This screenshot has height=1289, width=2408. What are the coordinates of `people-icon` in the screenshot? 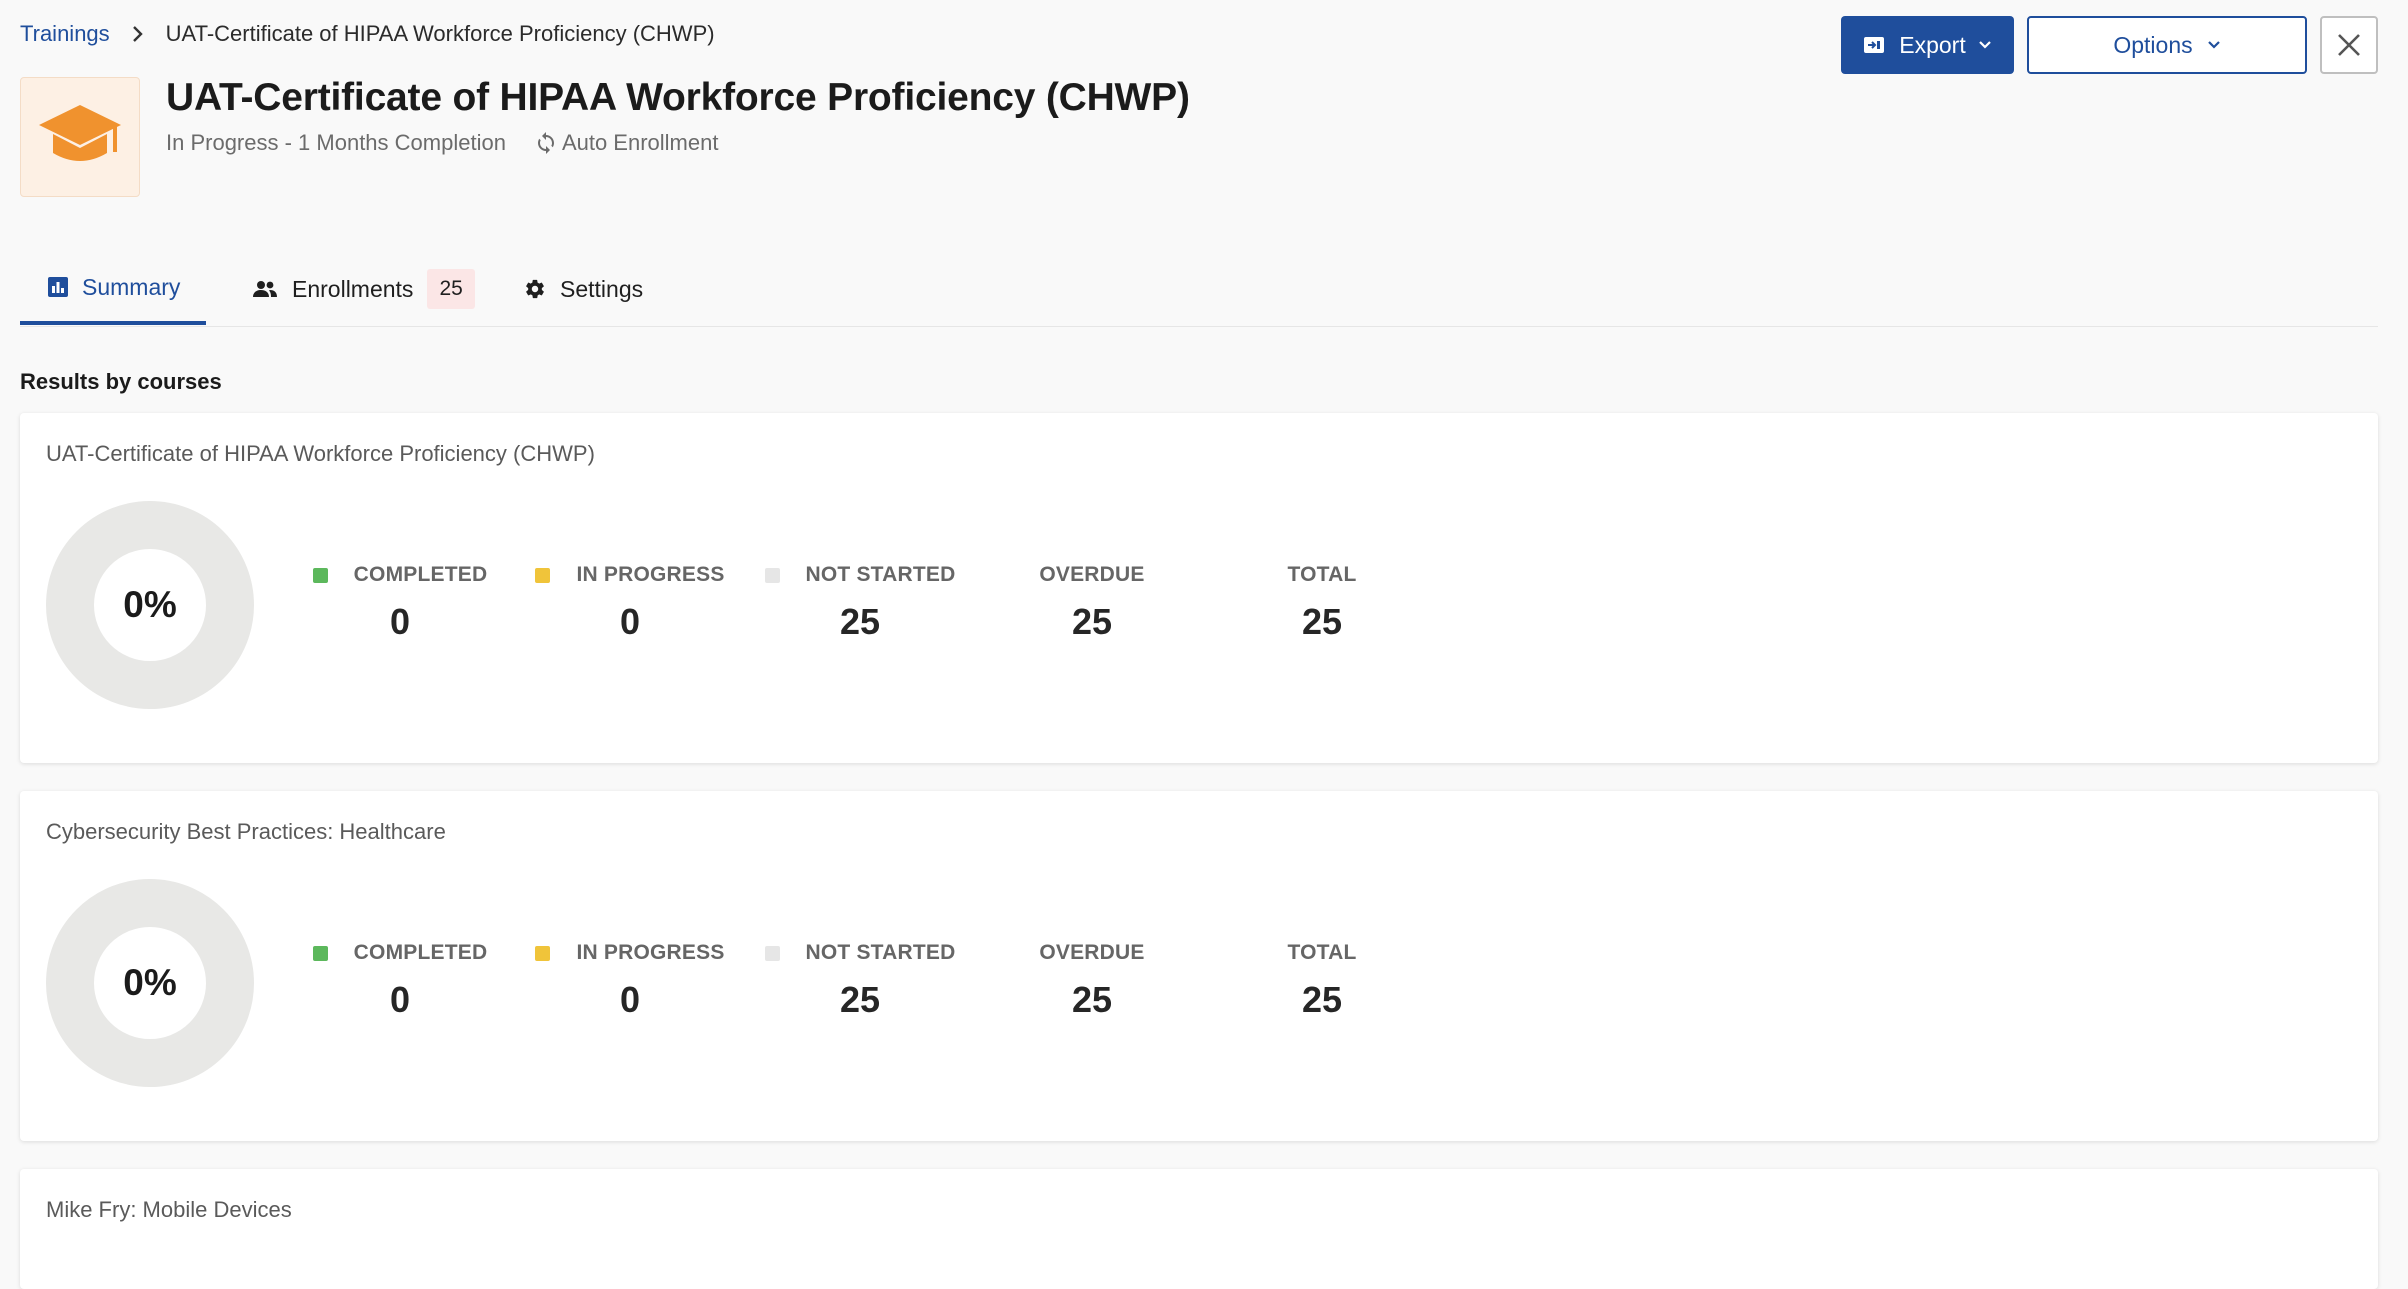 It's located at (265, 289).